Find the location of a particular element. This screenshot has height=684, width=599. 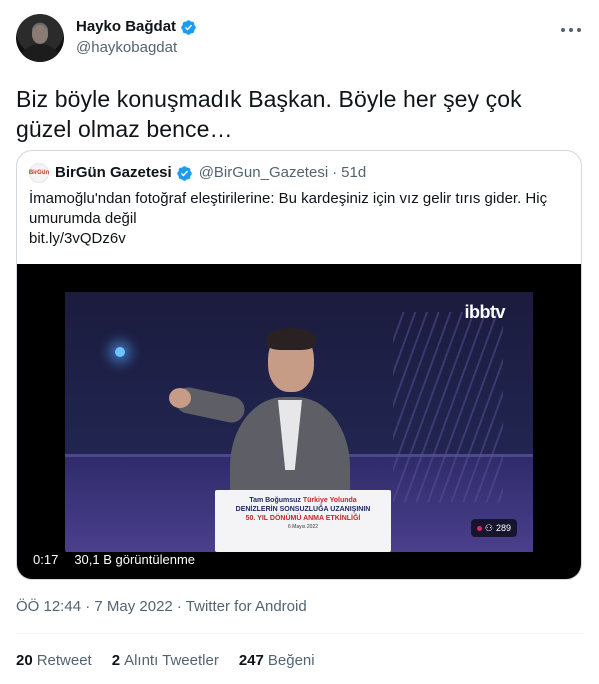

likes-stat: 247 Beğeni is located at coordinates (277, 661).